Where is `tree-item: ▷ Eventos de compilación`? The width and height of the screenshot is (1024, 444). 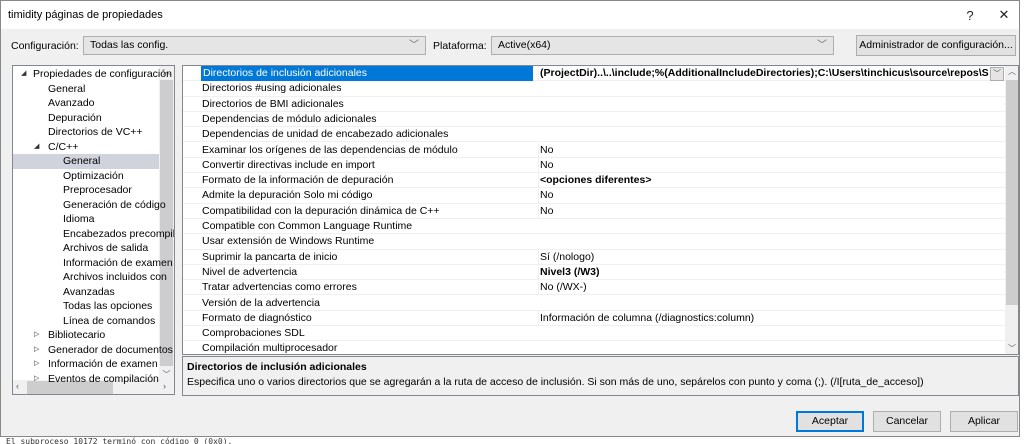
tree-item: ▷ Eventos de compilación is located at coordinates (86, 379).